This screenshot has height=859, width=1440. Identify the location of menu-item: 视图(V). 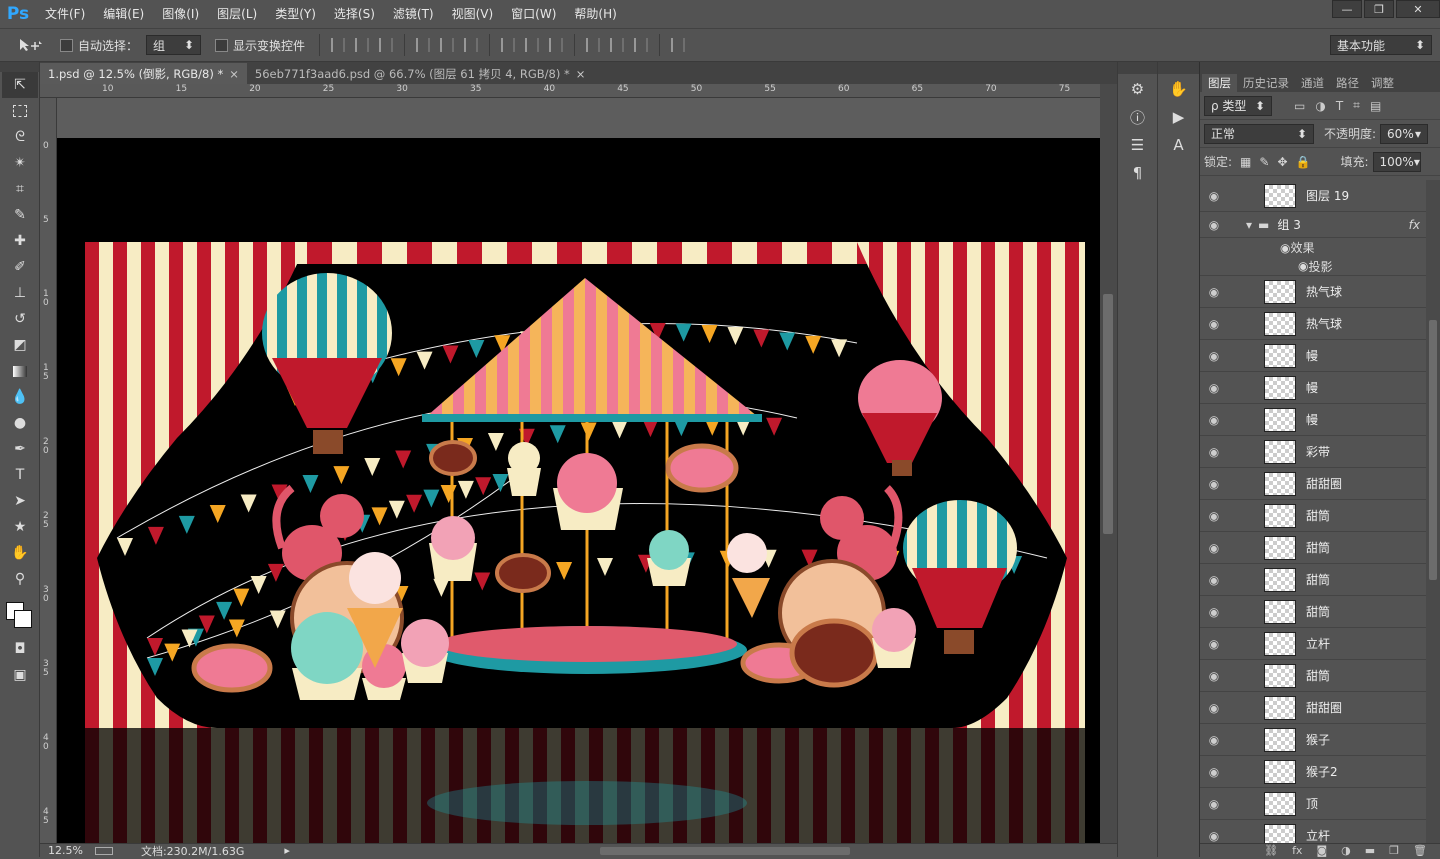
(473, 14).